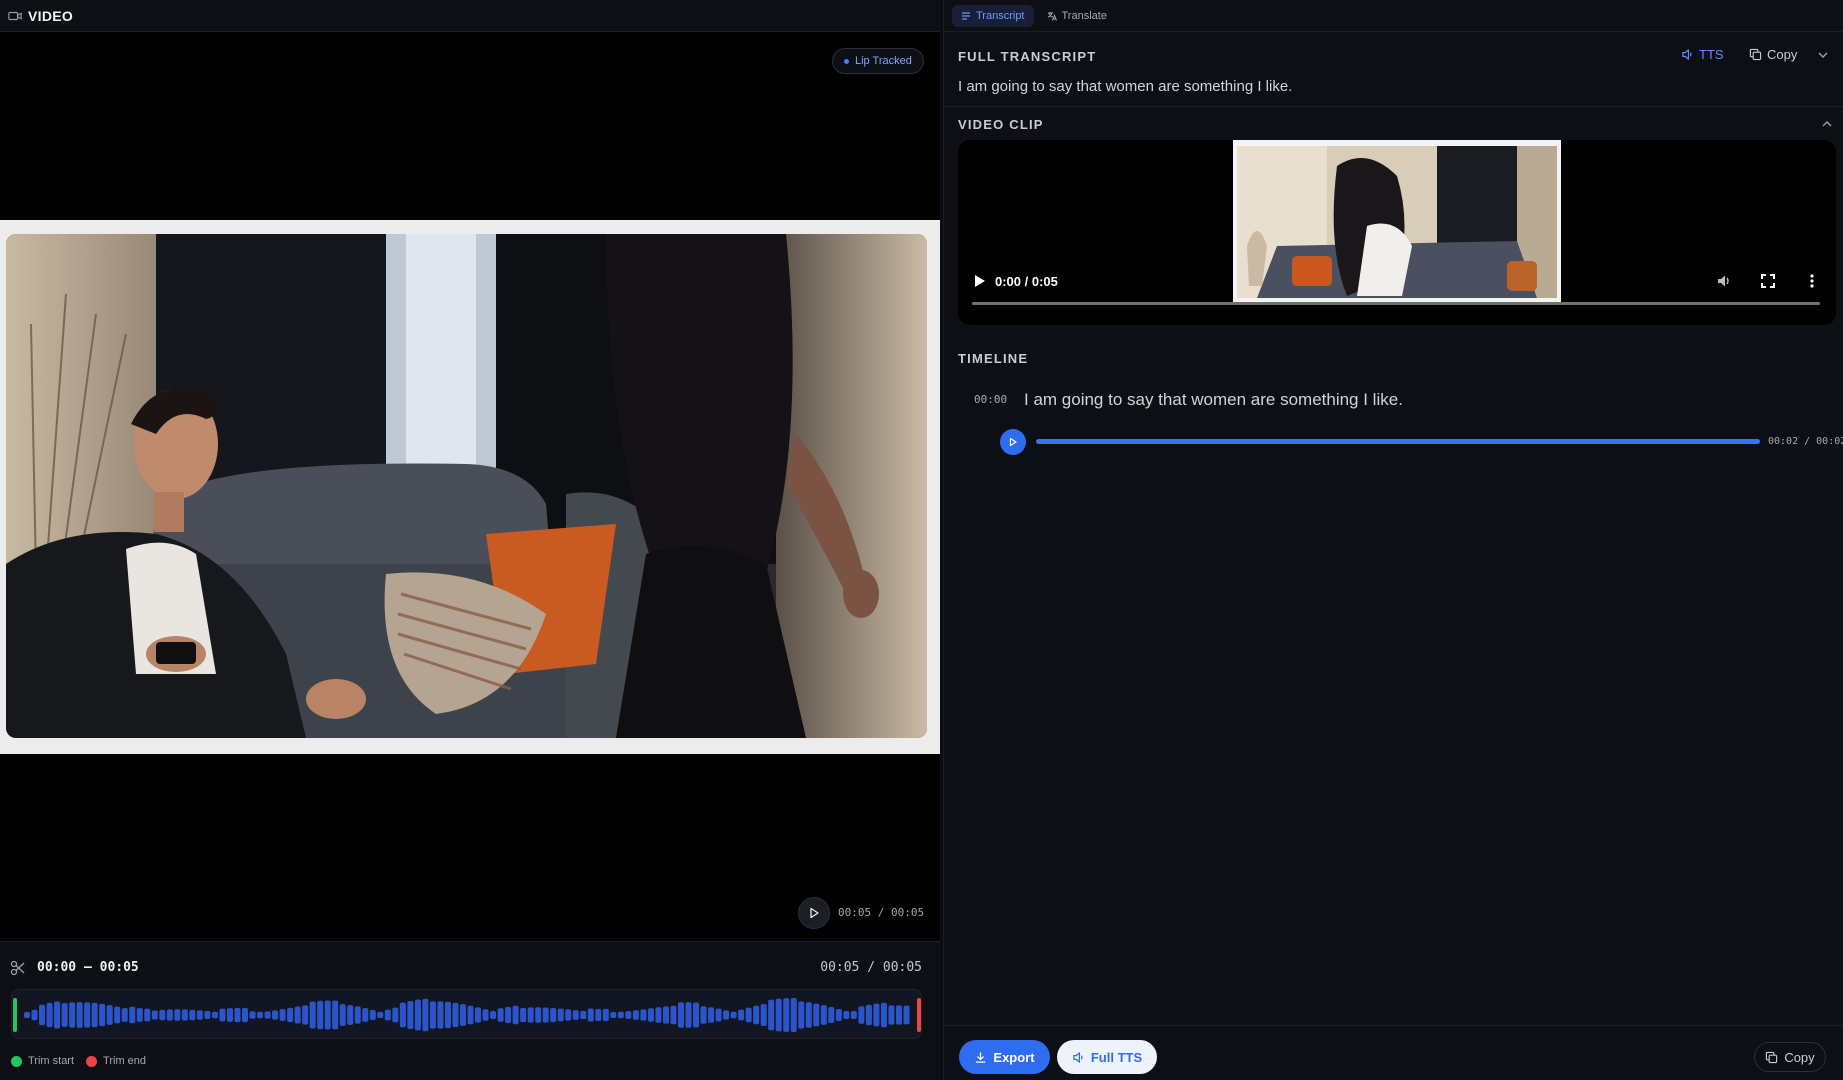 The width and height of the screenshot is (1843, 1080). I want to click on tab-translate: Translate, so click(1077, 16).